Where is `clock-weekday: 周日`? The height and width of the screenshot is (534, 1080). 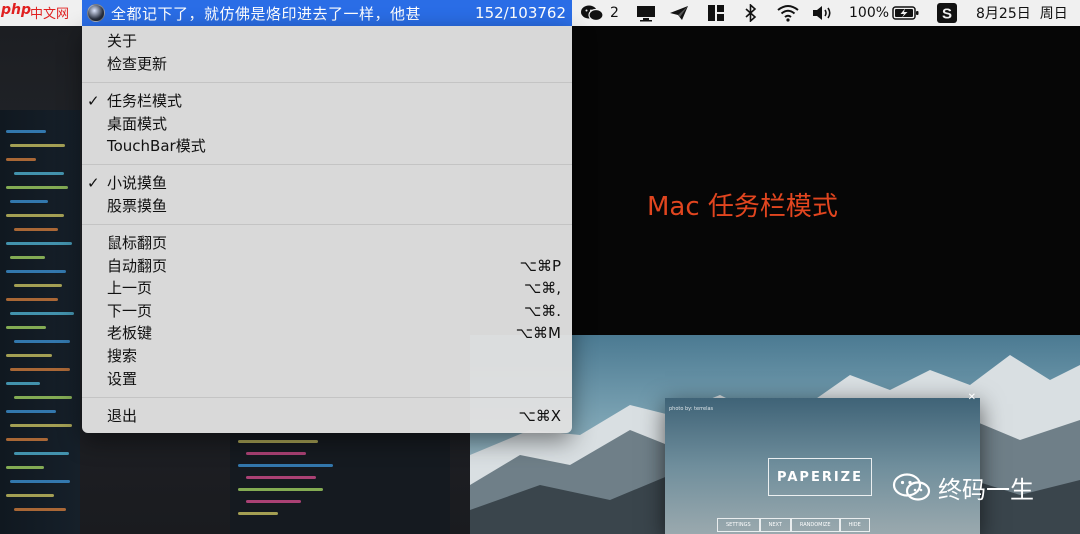 clock-weekday: 周日 is located at coordinates (1053, 14).